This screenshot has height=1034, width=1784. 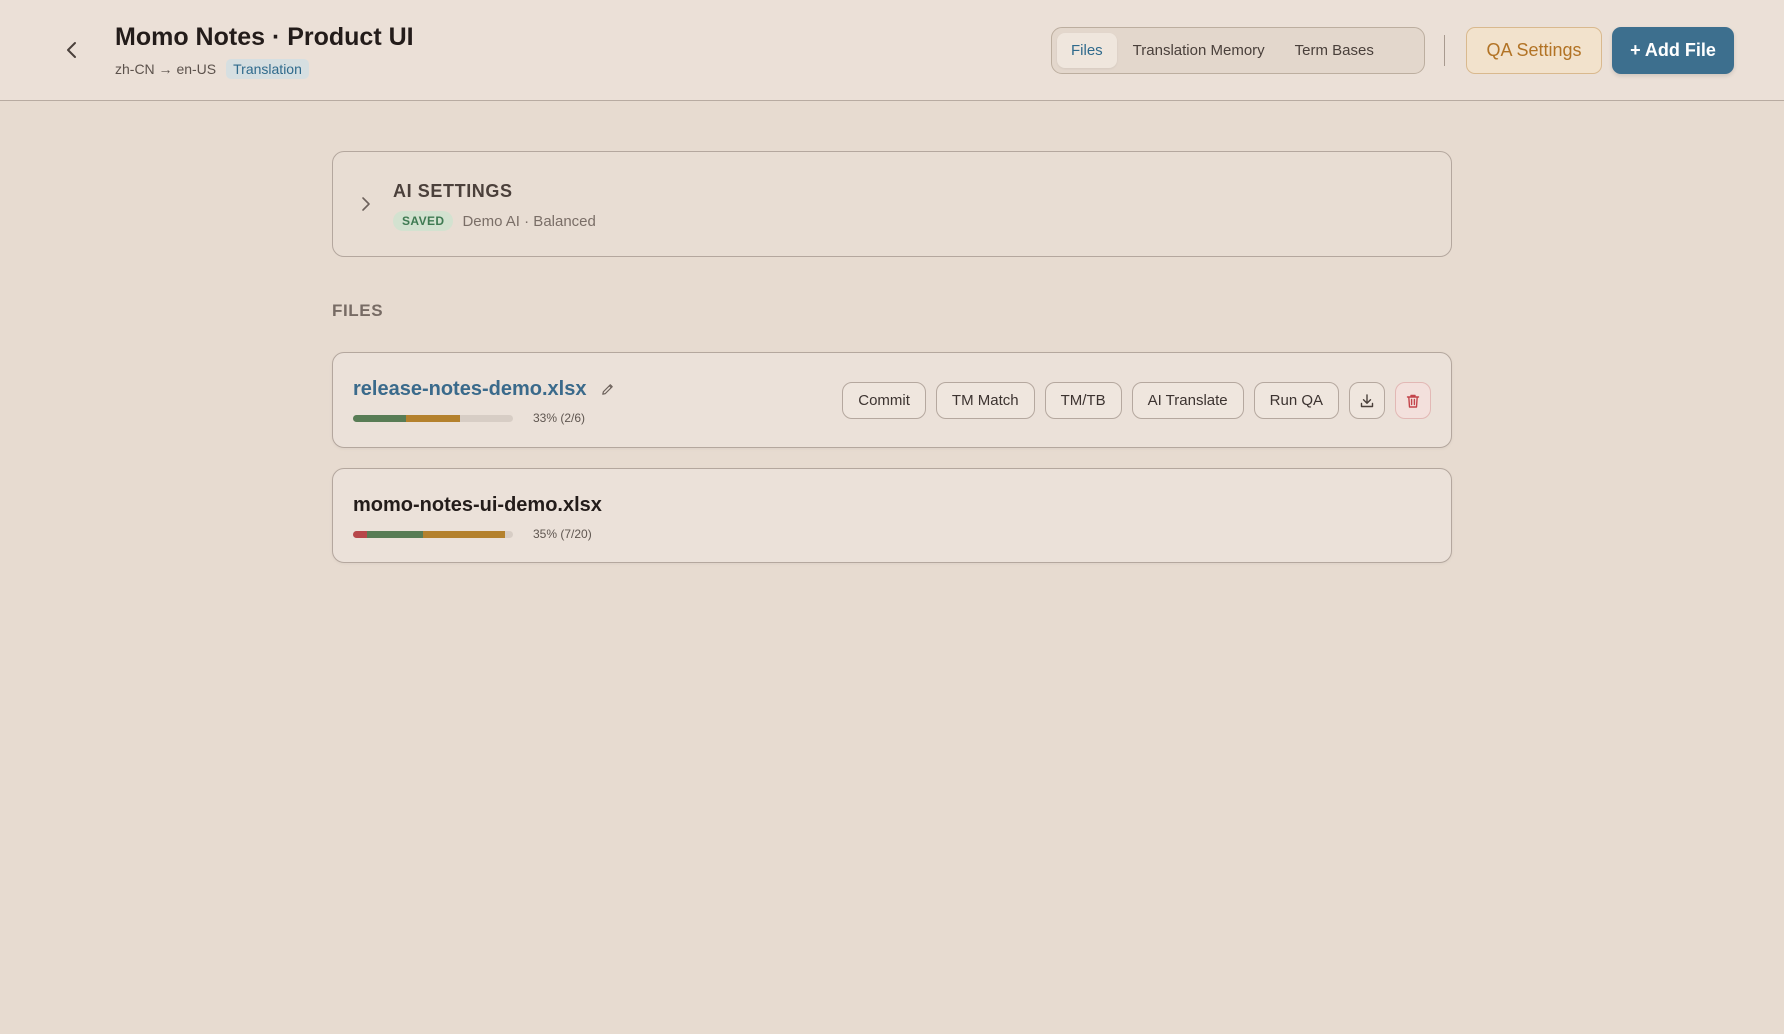 What do you see at coordinates (1534, 50) in the screenshot?
I see `qa-settings-button: QA Settings` at bounding box center [1534, 50].